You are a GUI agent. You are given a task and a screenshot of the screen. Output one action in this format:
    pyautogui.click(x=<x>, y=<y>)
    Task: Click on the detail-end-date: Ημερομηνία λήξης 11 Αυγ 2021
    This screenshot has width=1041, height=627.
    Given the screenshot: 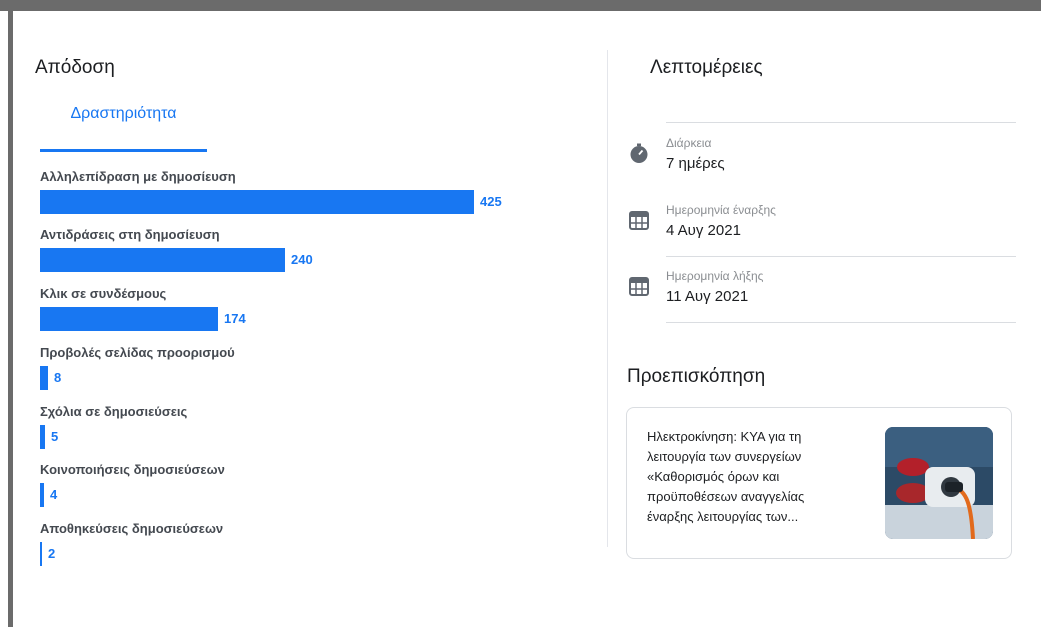 What is the action you would take?
    pyautogui.click(x=823, y=299)
    